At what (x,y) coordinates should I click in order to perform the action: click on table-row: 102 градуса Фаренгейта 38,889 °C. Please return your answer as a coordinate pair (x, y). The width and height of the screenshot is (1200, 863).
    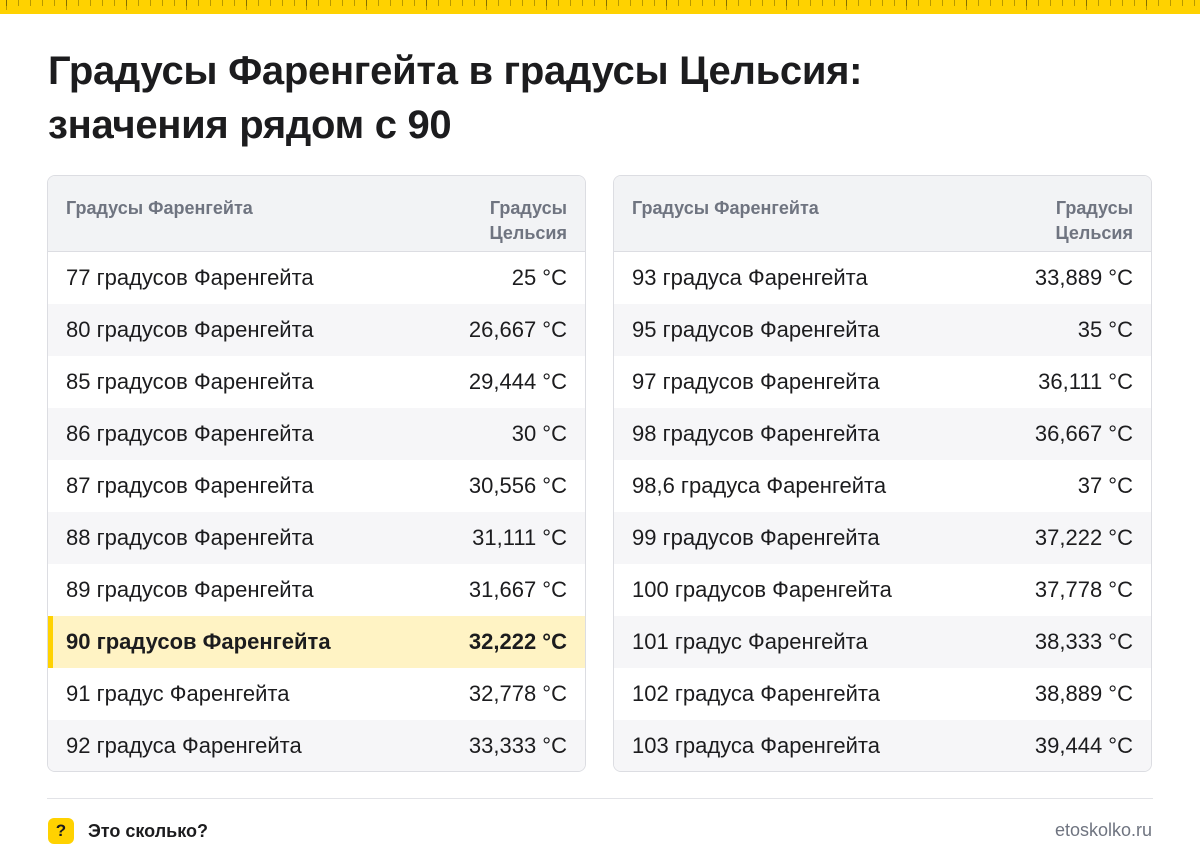
    Looking at the image, I should click on (882, 694).